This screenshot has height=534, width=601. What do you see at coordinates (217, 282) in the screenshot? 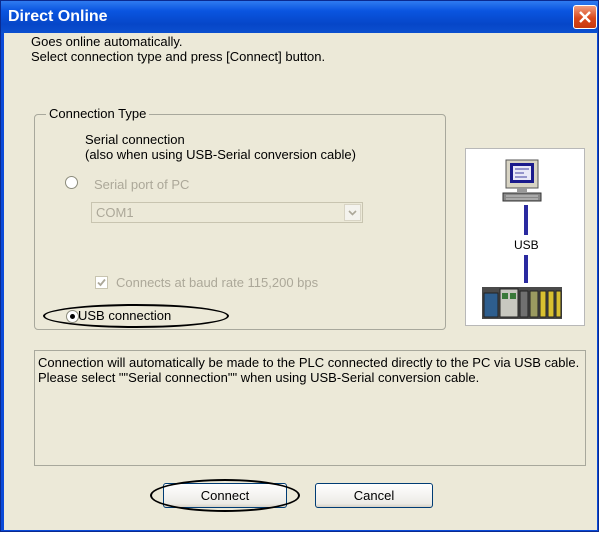
I see `baud-rate-label: Connects at baud rate 115,200 bps` at bounding box center [217, 282].